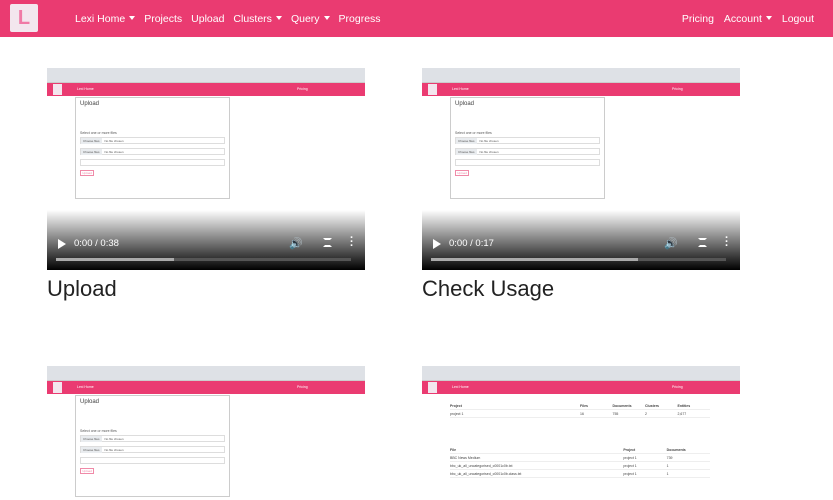 The height and width of the screenshot is (500, 833). What do you see at coordinates (471, 243) in the screenshot?
I see `video-time: 0:00 / 0:17` at bounding box center [471, 243].